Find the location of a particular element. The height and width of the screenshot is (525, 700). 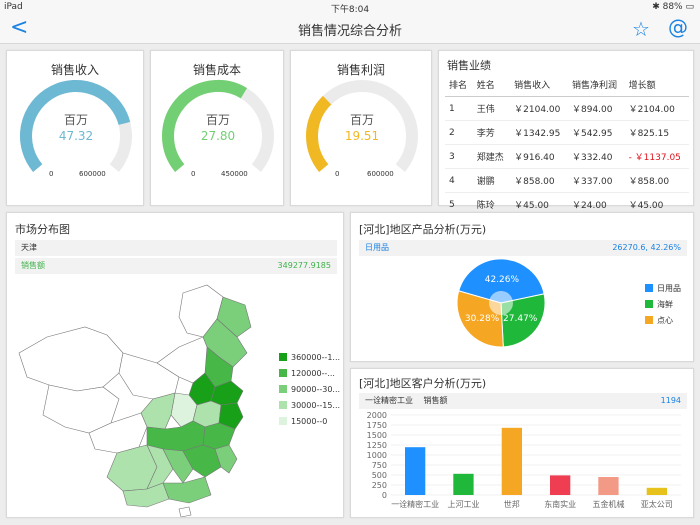

cell-growth: ￥858.00 is located at coordinates (656, 180).